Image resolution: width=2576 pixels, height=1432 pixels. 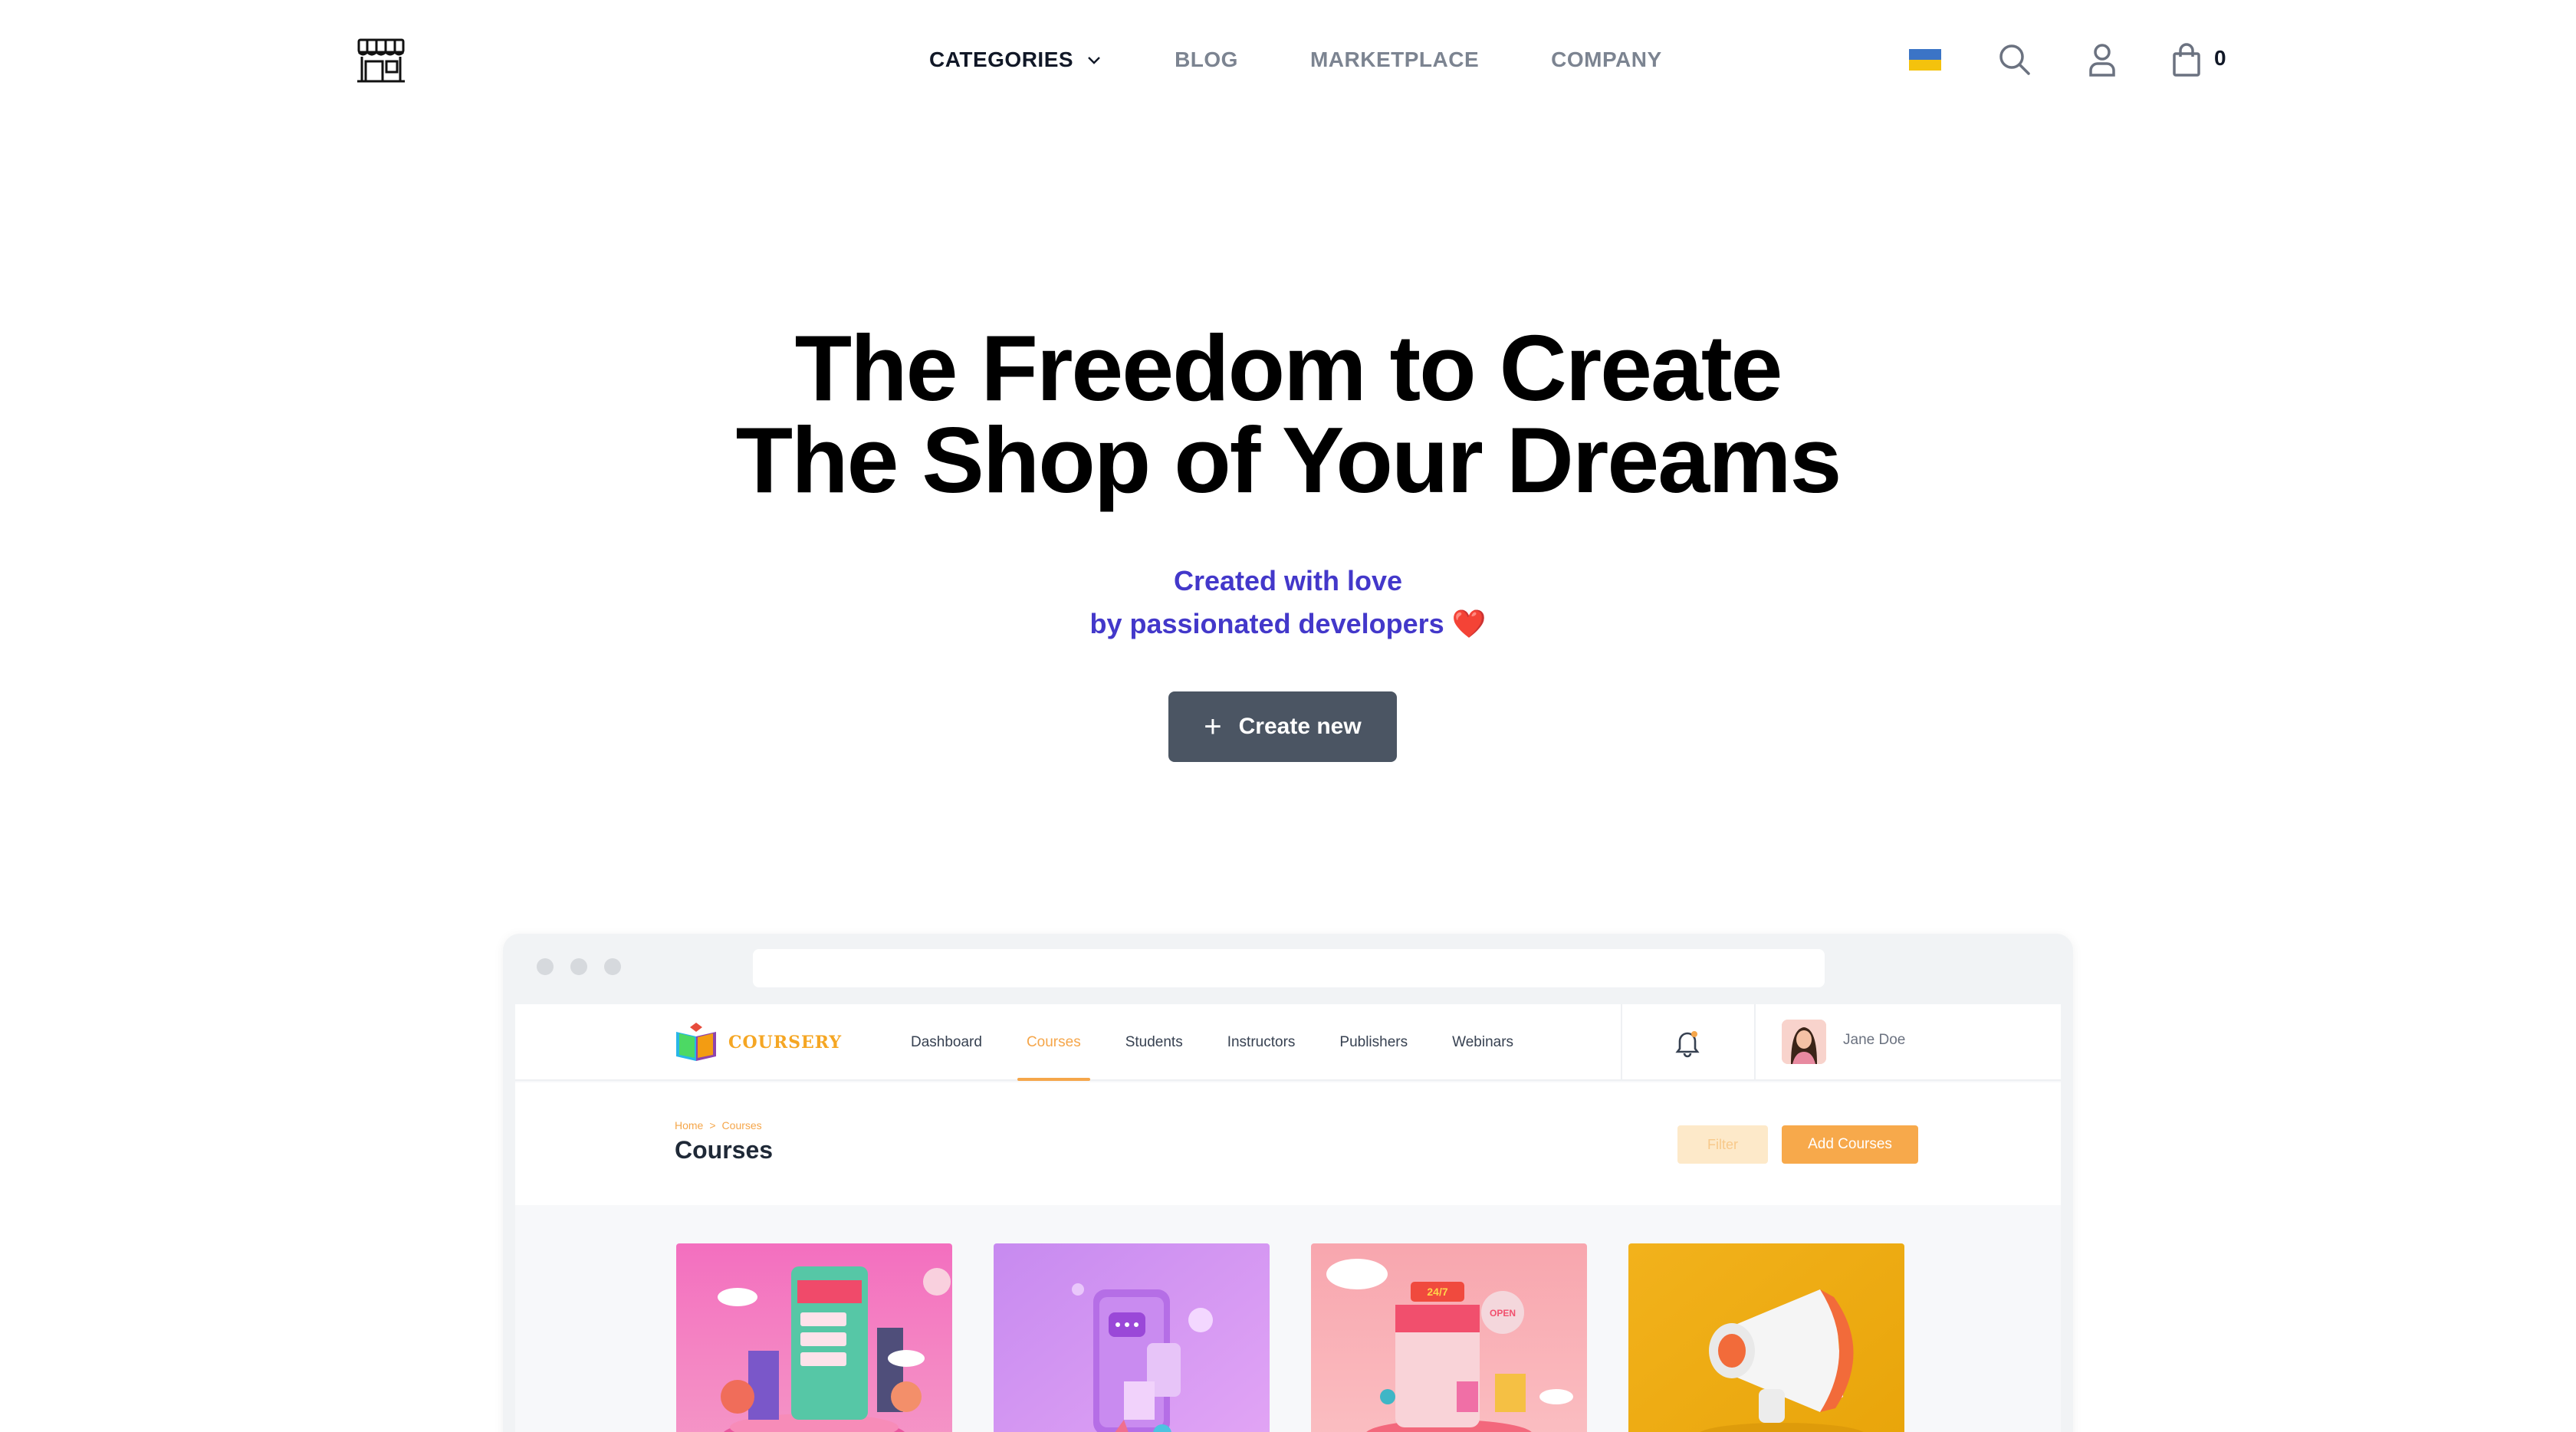 What do you see at coordinates (1296, 60) in the screenshot?
I see `main-nav: CATEGORIES BLOG MARKETPLACE COMPANY` at bounding box center [1296, 60].